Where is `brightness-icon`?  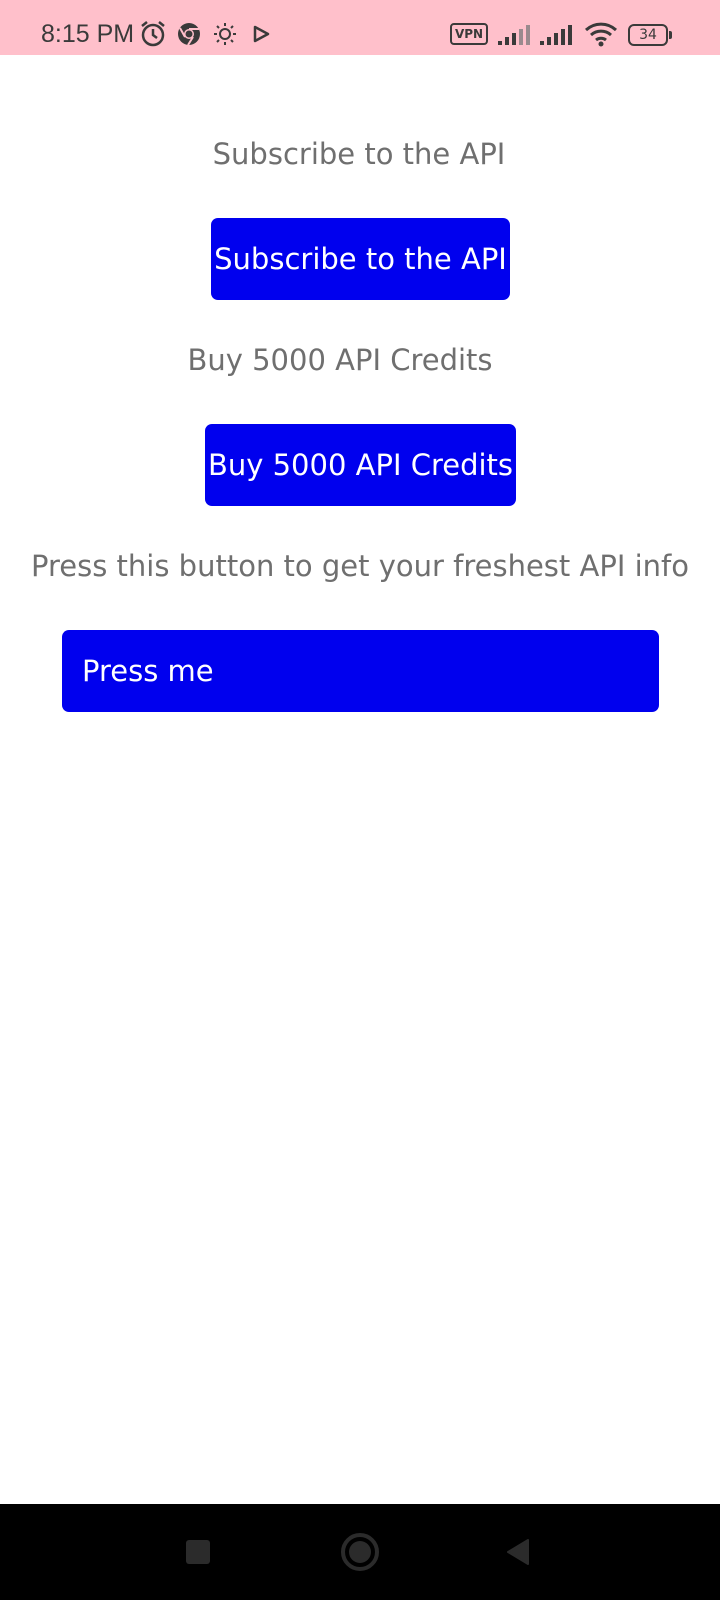
brightness-icon is located at coordinates (225, 34).